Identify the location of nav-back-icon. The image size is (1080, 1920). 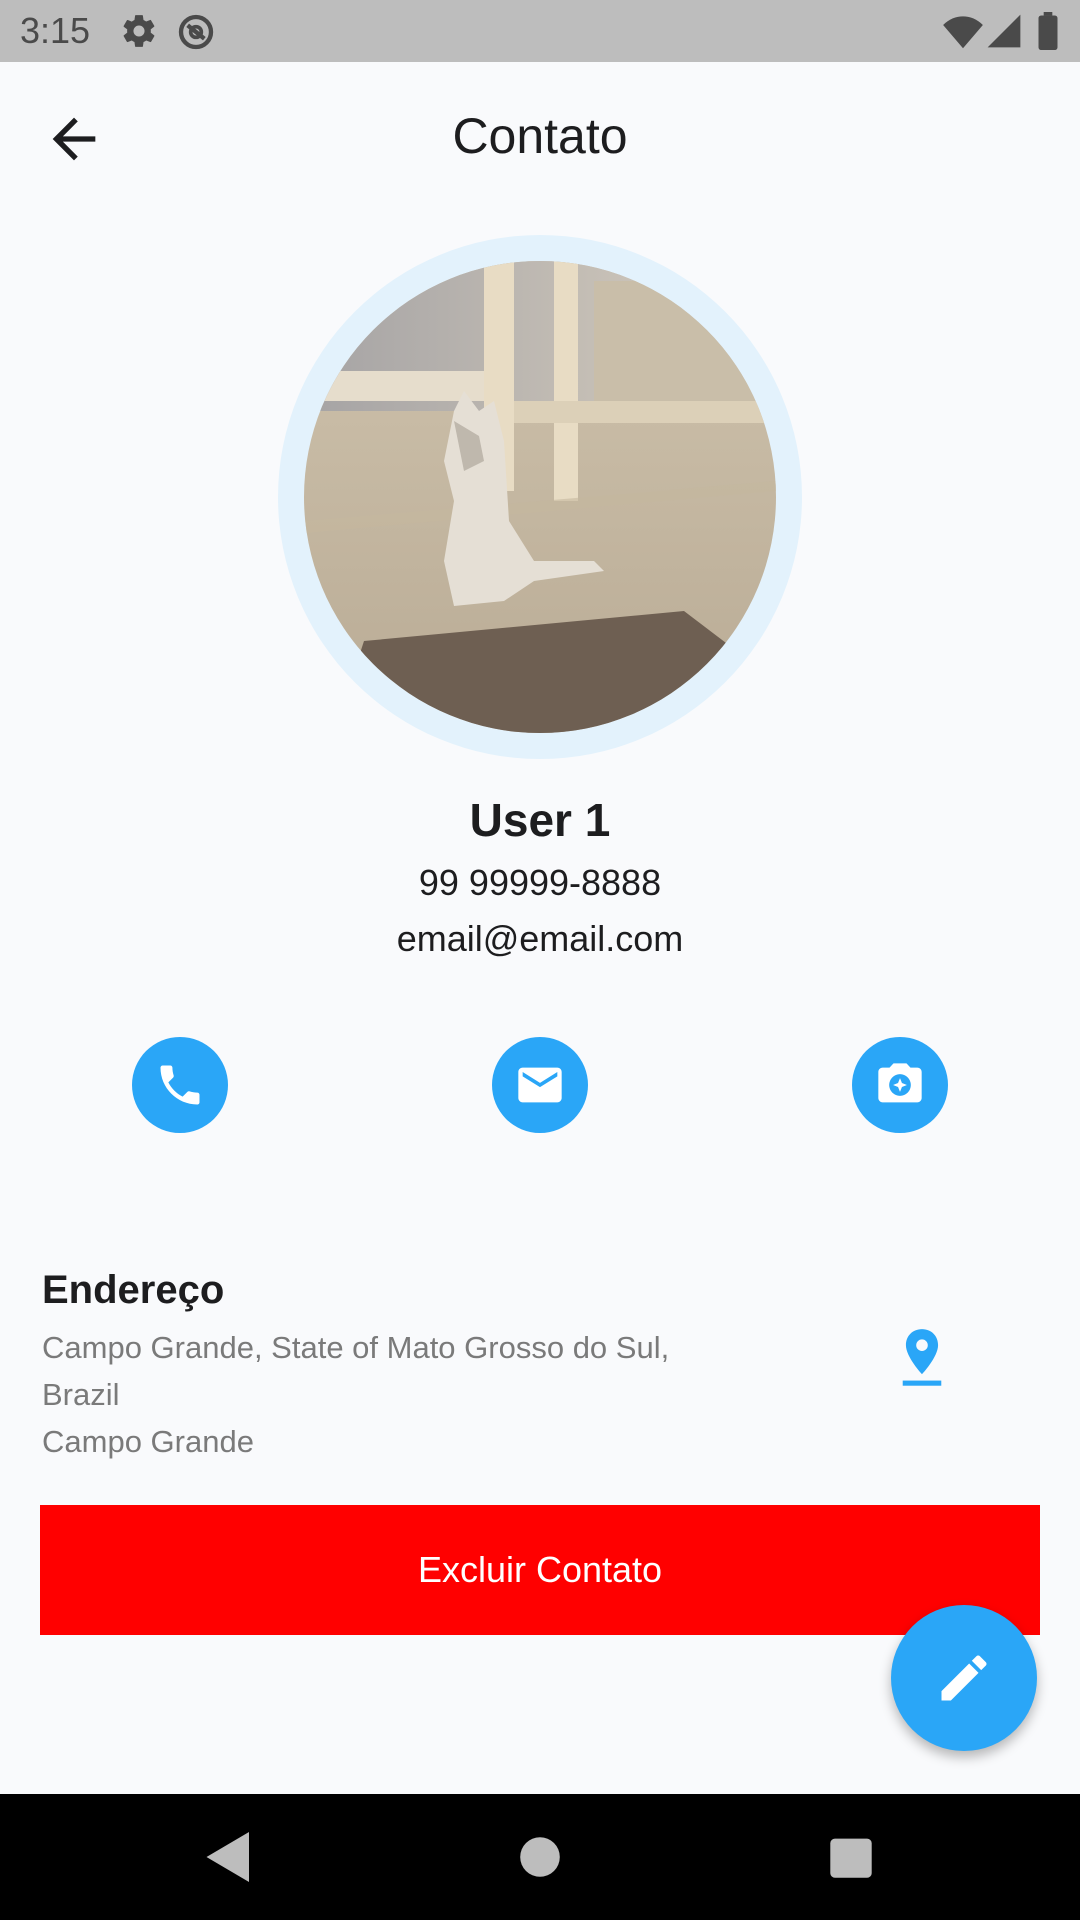
(229, 1857).